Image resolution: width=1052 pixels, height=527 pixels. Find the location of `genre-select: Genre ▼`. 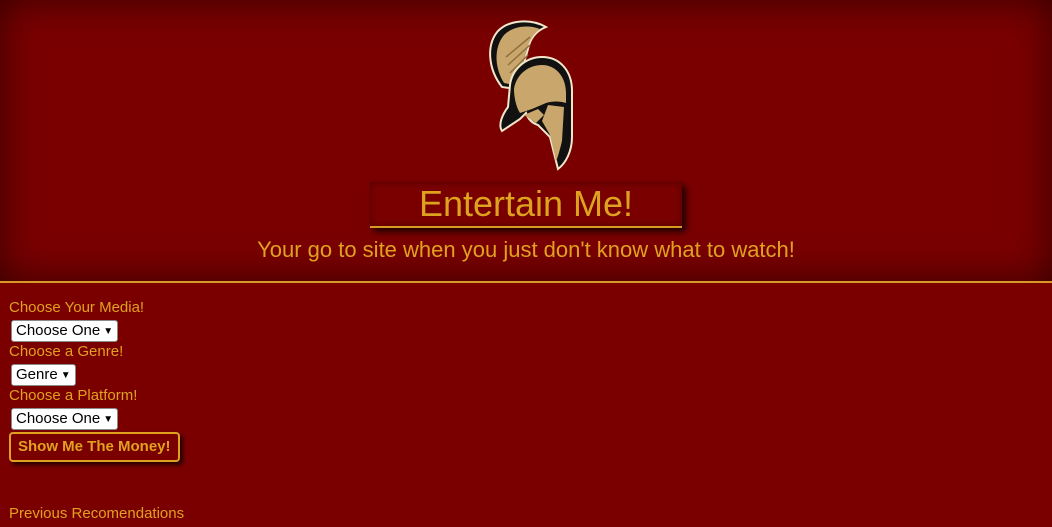

genre-select: Genre ▼ is located at coordinates (43, 375).